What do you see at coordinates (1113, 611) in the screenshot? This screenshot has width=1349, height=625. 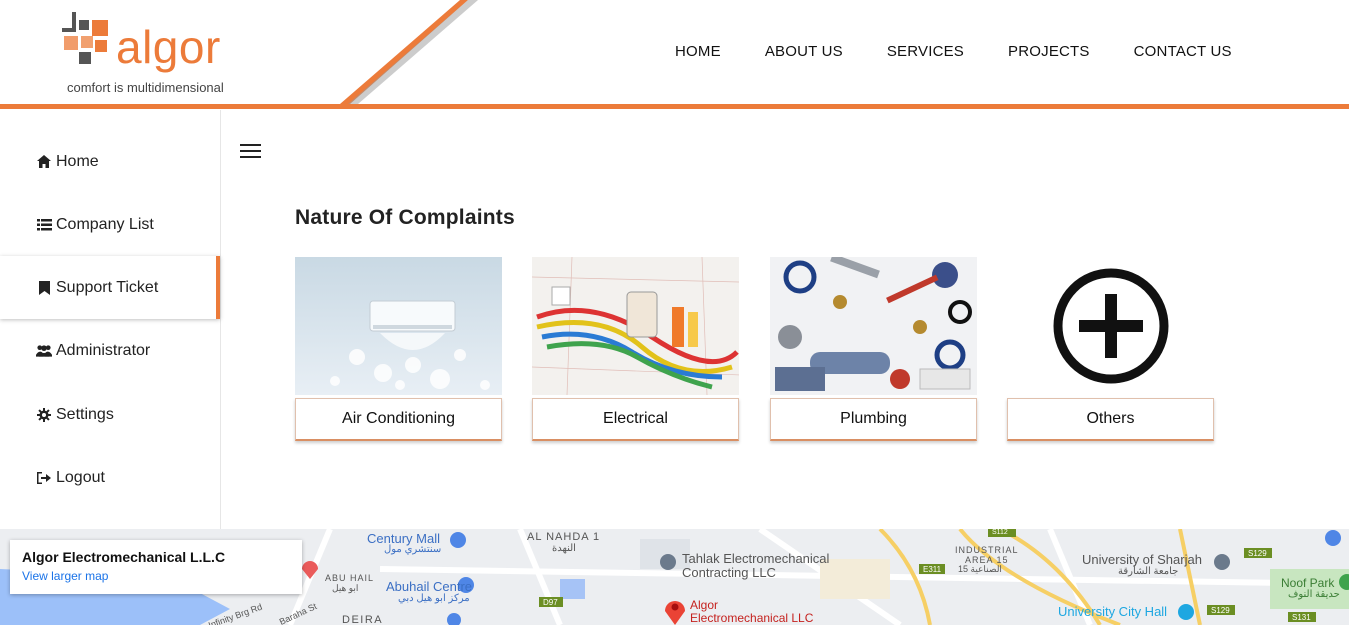 I see `map-label-university-city-hall: University City Hall` at bounding box center [1113, 611].